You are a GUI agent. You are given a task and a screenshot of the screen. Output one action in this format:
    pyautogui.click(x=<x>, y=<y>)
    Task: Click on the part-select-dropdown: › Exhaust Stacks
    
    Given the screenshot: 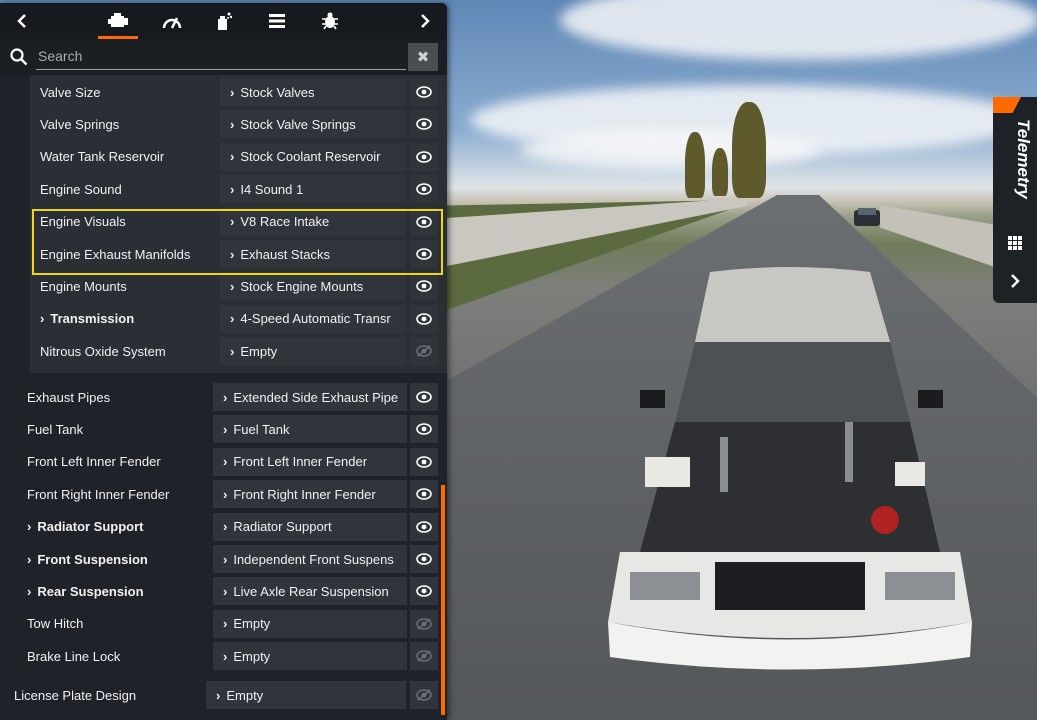 What is the action you would take?
    pyautogui.click(x=313, y=254)
    